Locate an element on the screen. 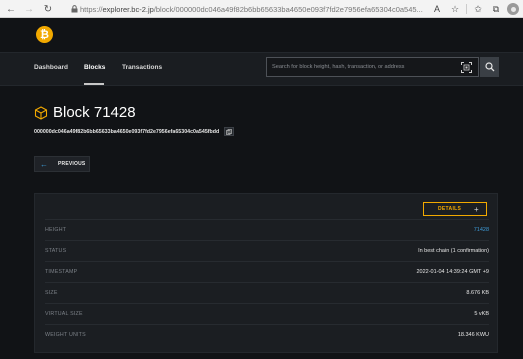 This screenshot has height=359, width=523. search-box is located at coordinates (372, 67).